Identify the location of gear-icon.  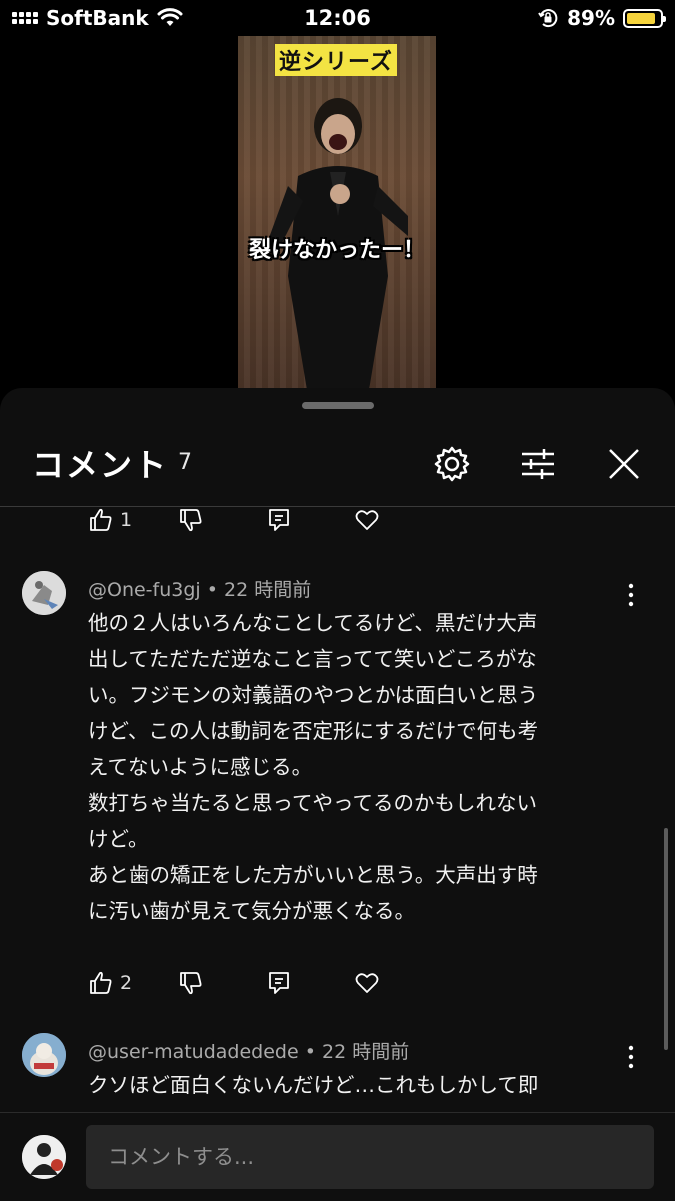
(452, 464).